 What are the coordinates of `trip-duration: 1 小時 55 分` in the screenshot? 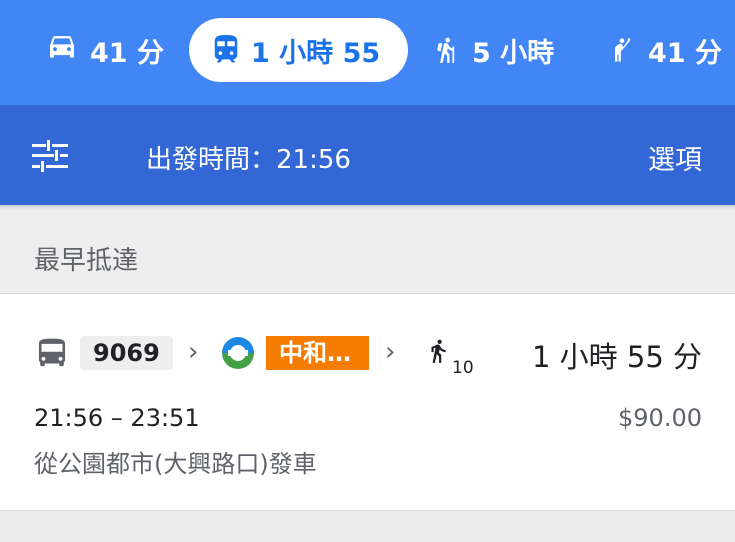 It's located at (616, 357).